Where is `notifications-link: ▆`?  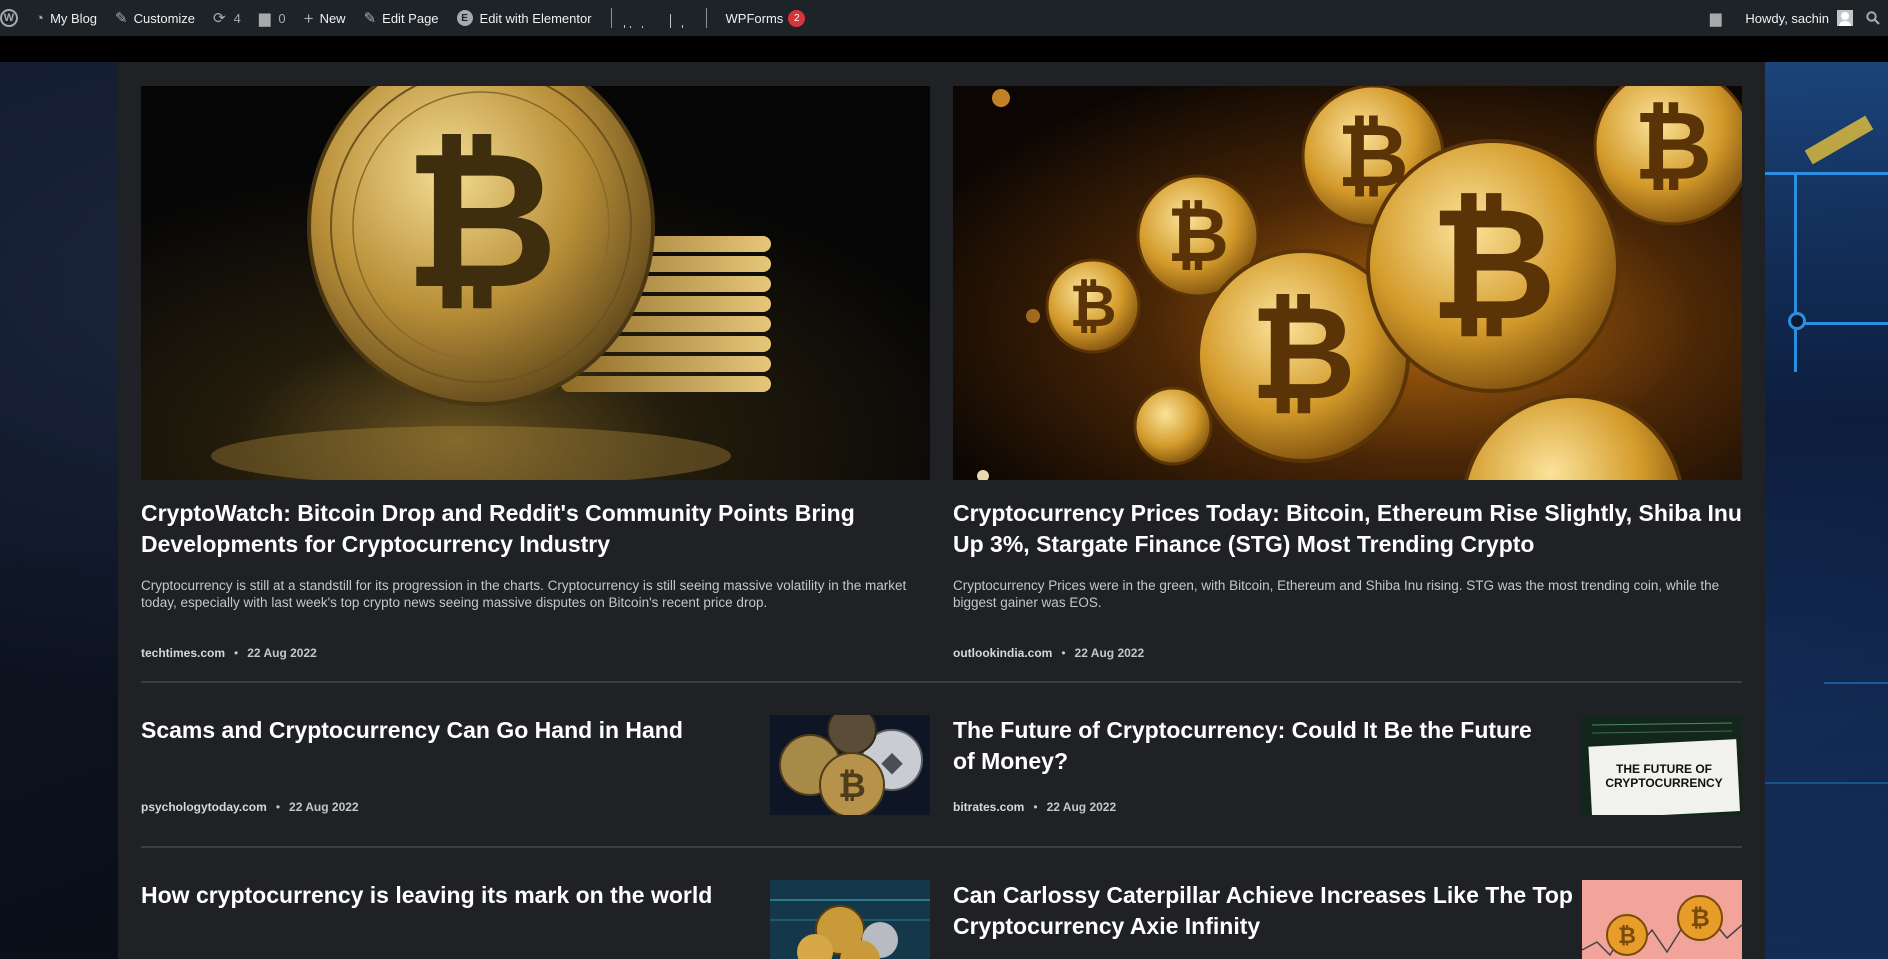
notifications-link: ▆ is located at coordinates (1719, 18).